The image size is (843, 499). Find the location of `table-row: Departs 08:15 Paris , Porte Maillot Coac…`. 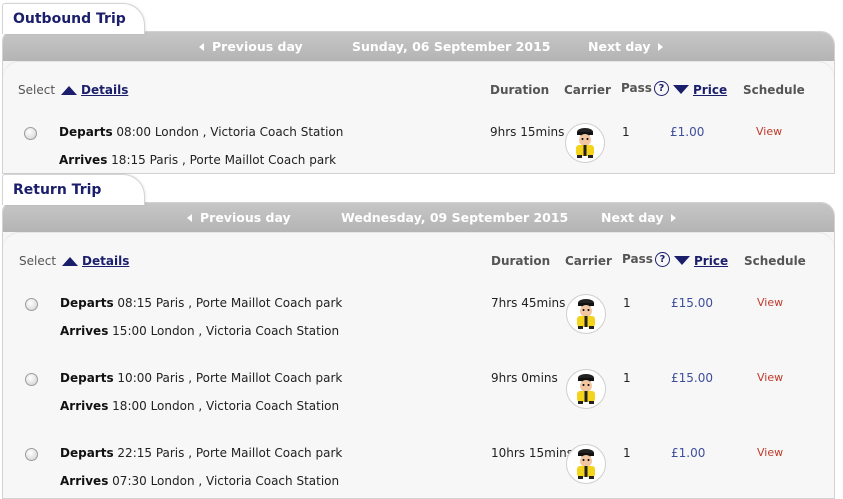

table-row: Departs 08:15 Paris , Porte Maillot Coac… is located at coordinates (418, 331).